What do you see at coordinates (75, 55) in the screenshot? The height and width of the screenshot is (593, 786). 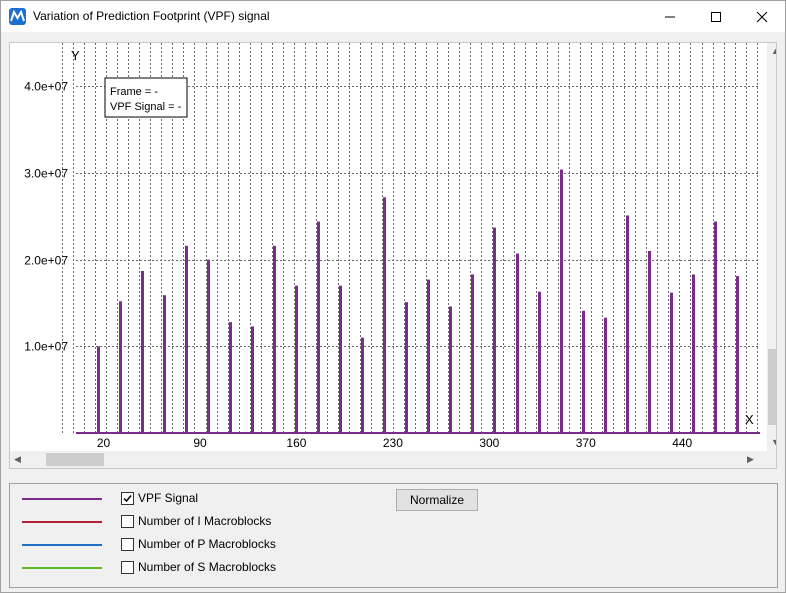 I see `y-axis-label: Y` at bounding box center [75, 55].